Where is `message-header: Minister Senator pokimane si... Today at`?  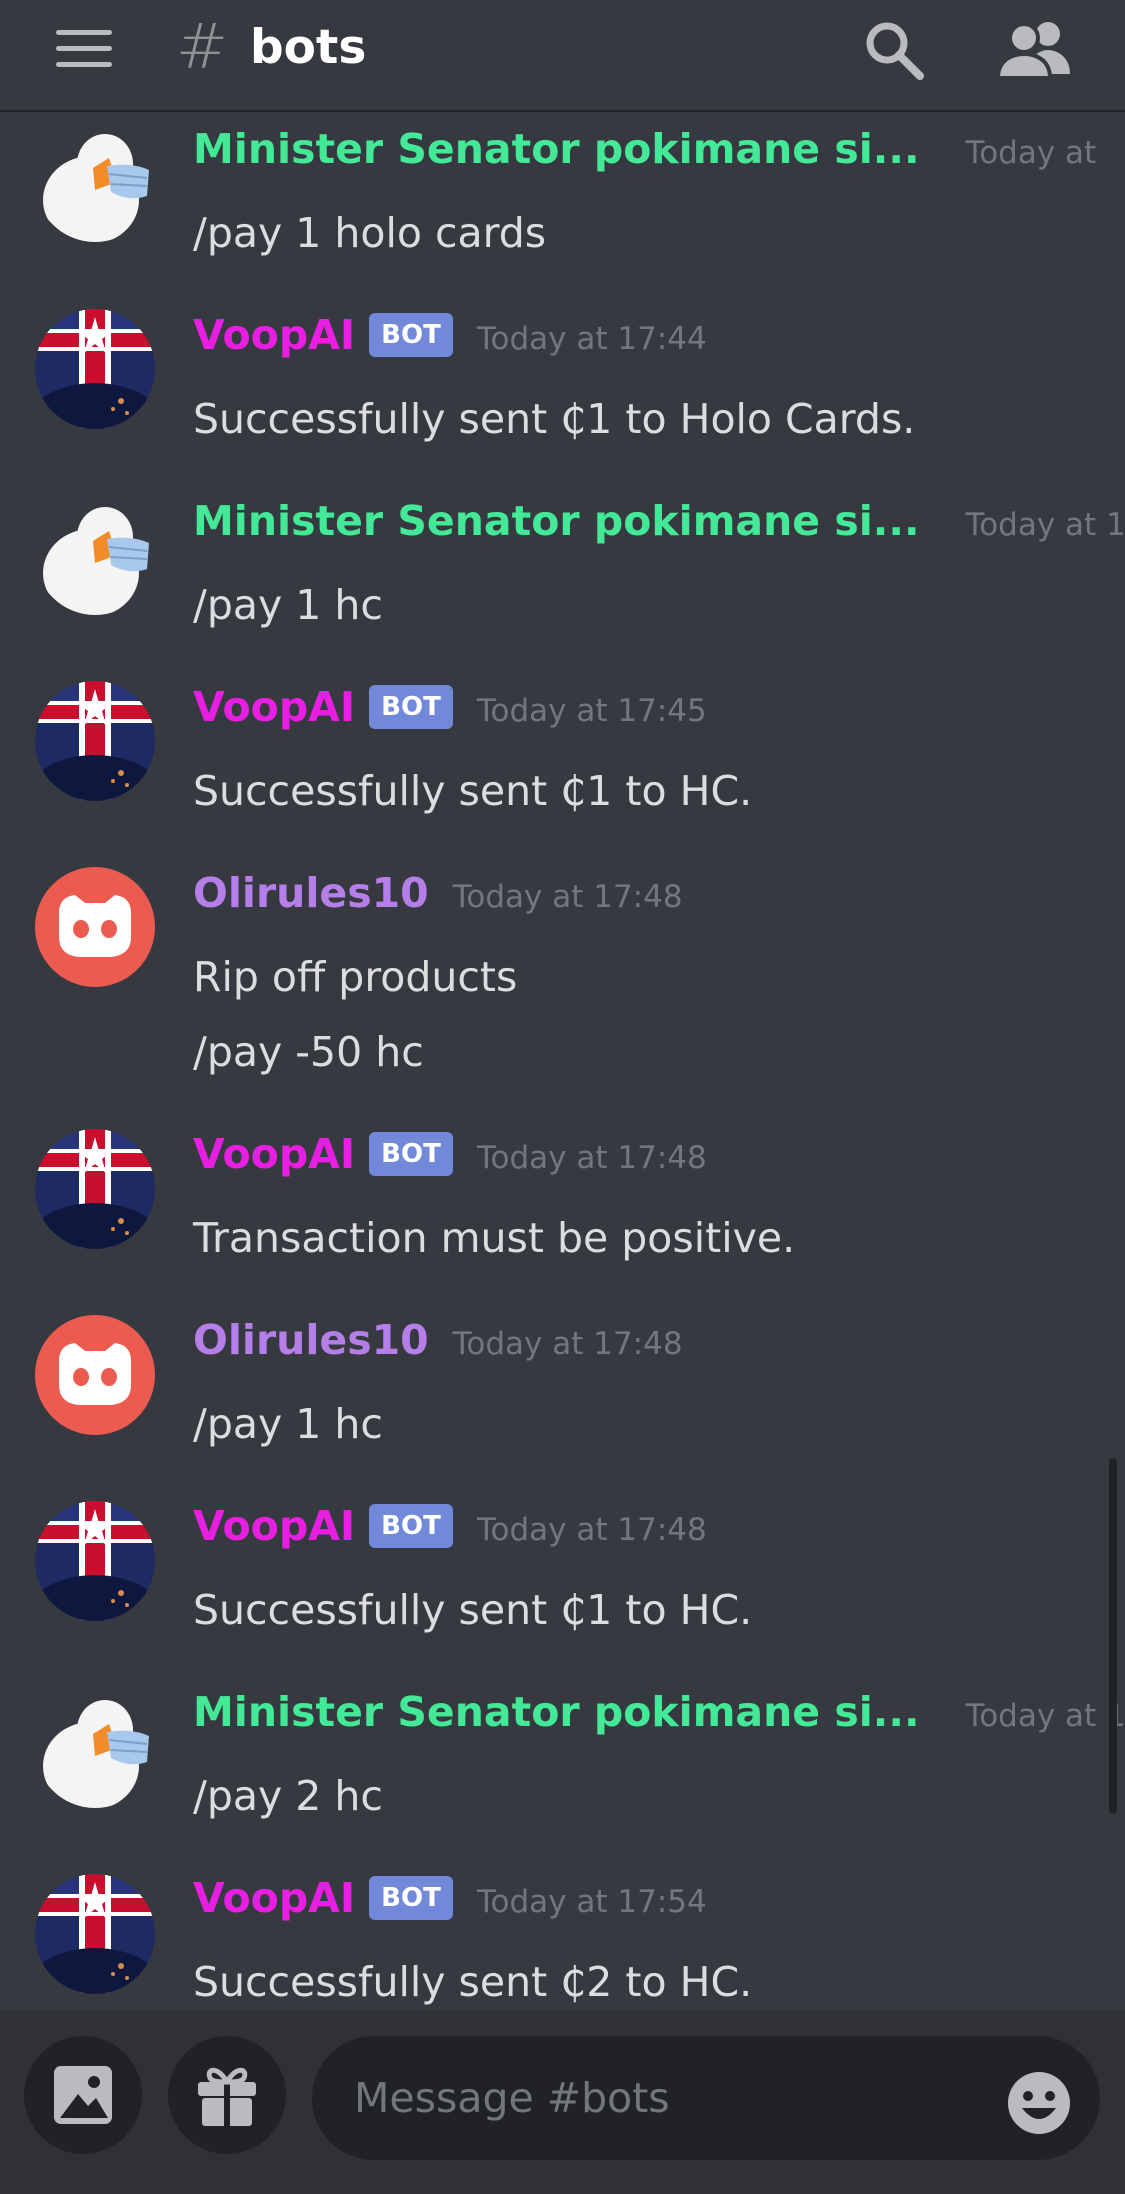 message-header: Minister Senator pokimane si... Today at is located at coordinates (644, 149).